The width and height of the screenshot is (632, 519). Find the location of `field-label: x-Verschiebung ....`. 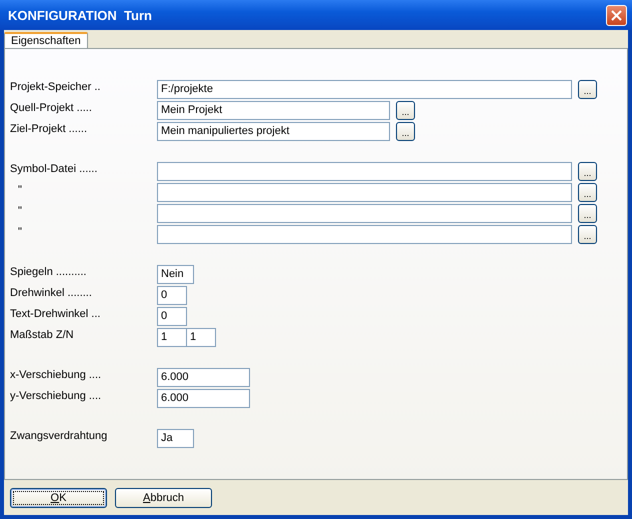

field-label: x-Verschiebung .... is located at coordinates (56, 374).